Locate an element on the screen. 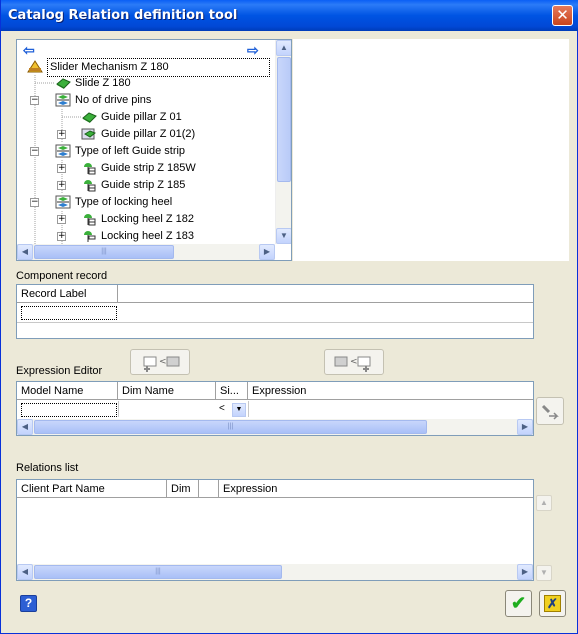 The height and width of the screenshot is (634, 578). tree-node-label: Guide strip Z 185 is located at coordinates (143, 185).